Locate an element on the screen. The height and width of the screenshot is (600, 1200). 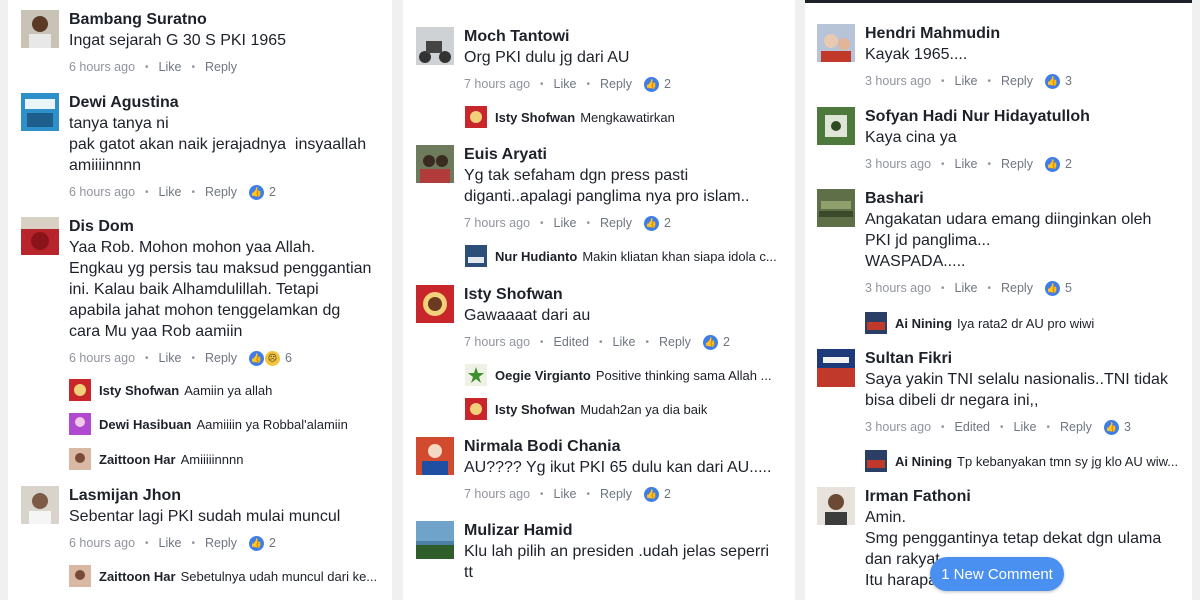
commenter-name: Euis Aryati is located at coordinates (629, 155).